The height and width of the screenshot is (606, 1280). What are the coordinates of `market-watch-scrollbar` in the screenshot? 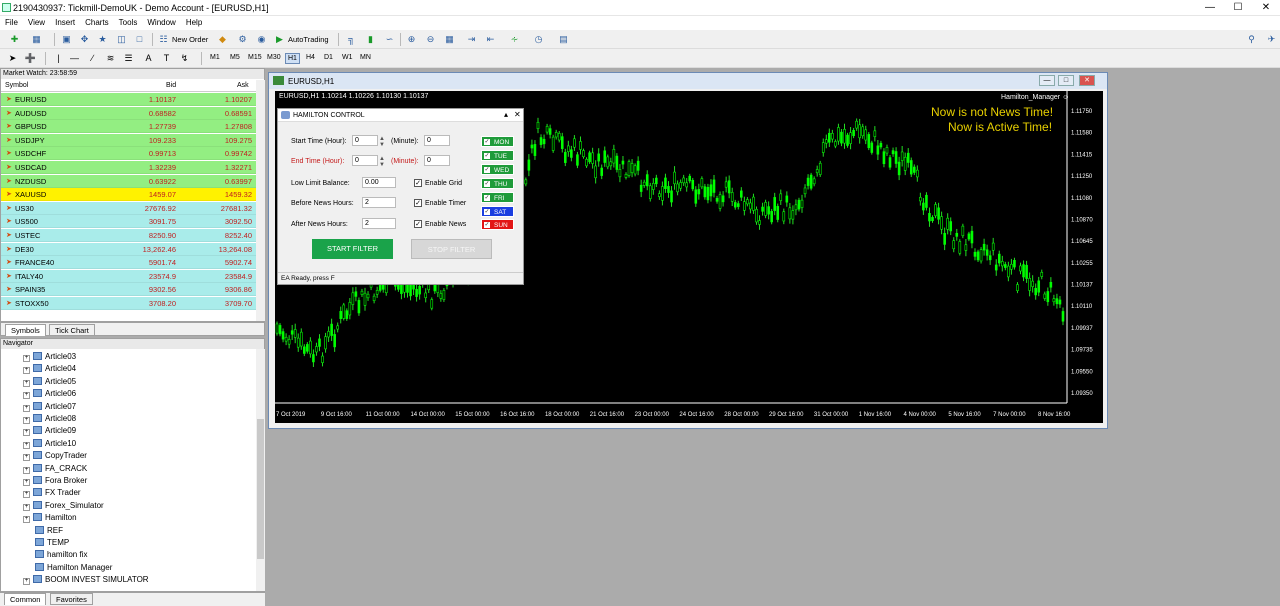 It's located at (260, 200).